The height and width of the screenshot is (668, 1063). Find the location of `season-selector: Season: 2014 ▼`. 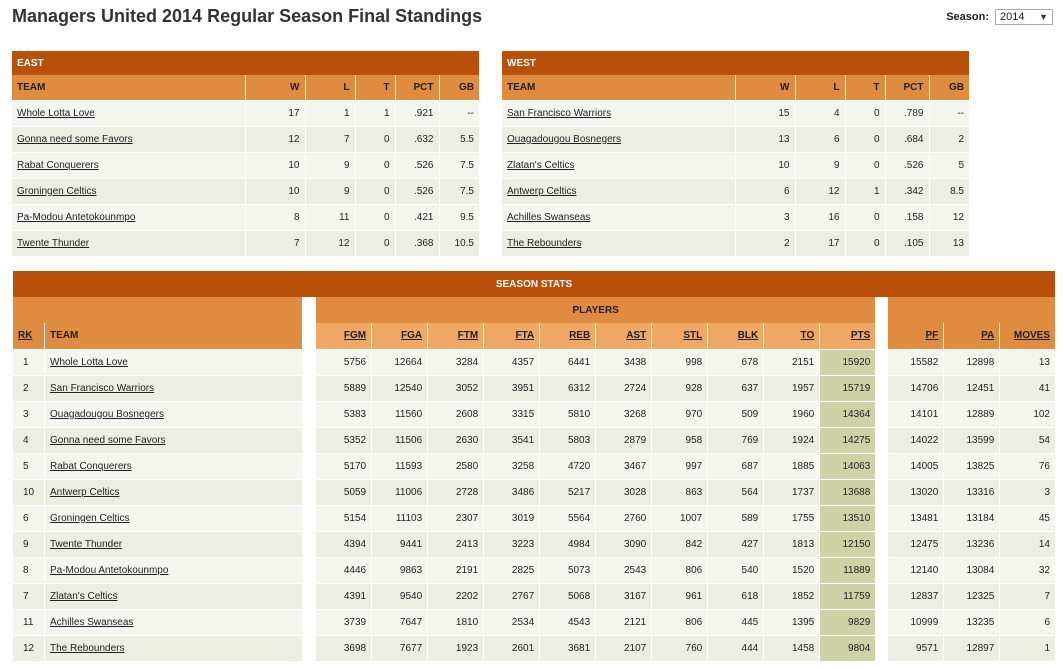

season-selector: Season: 2014 ▼ is located at coordinates (999, 17).